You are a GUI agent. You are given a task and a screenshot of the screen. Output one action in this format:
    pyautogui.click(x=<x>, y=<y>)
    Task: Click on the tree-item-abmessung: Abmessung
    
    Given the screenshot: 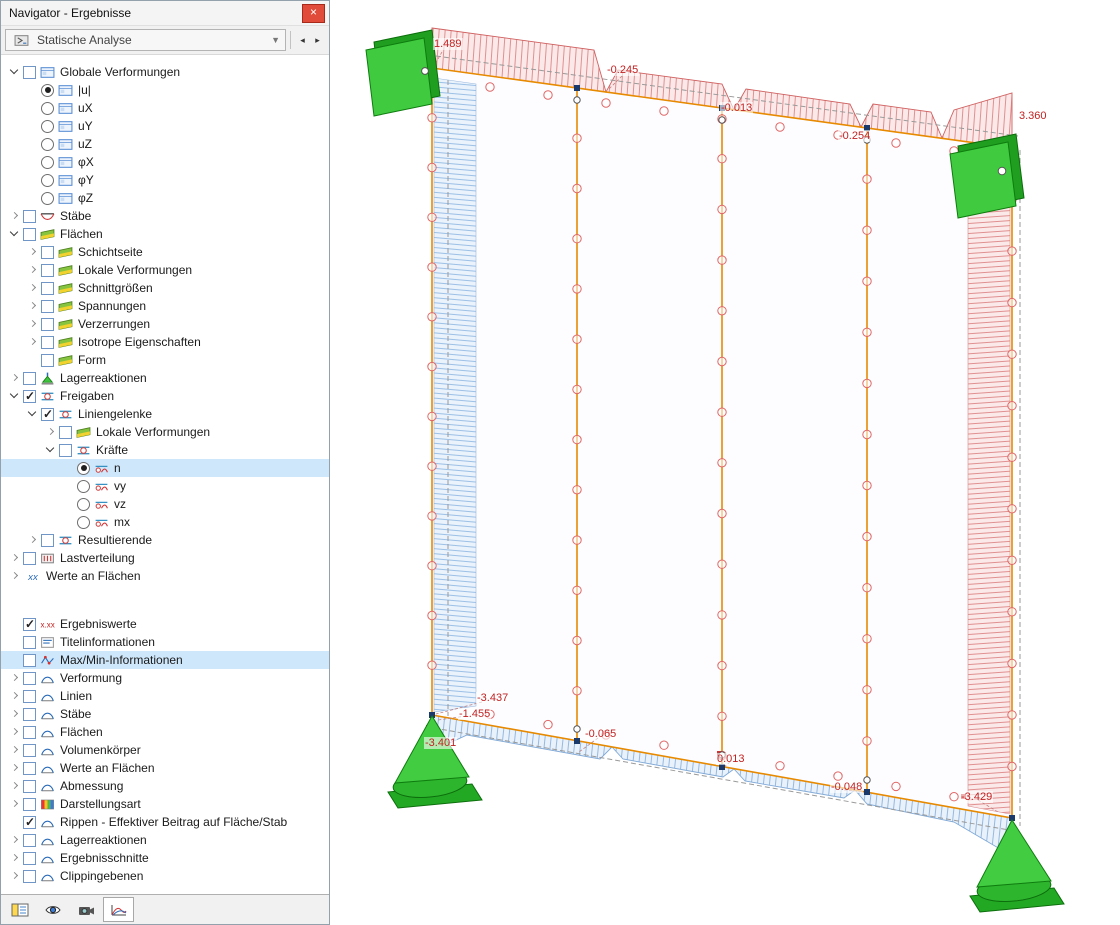 What is the action you would take?
    pyautogui.click(x=165, y=786)
    